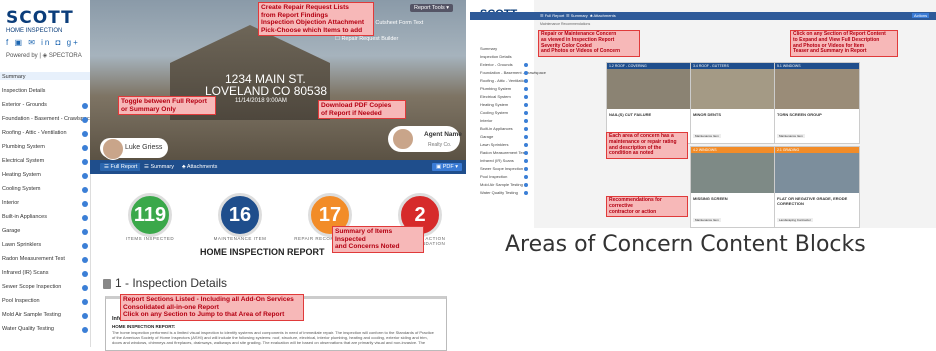  Describe the element at coordinates (440, 145) in the screenshot. I see `agent-company: Realty Co.` at that location.